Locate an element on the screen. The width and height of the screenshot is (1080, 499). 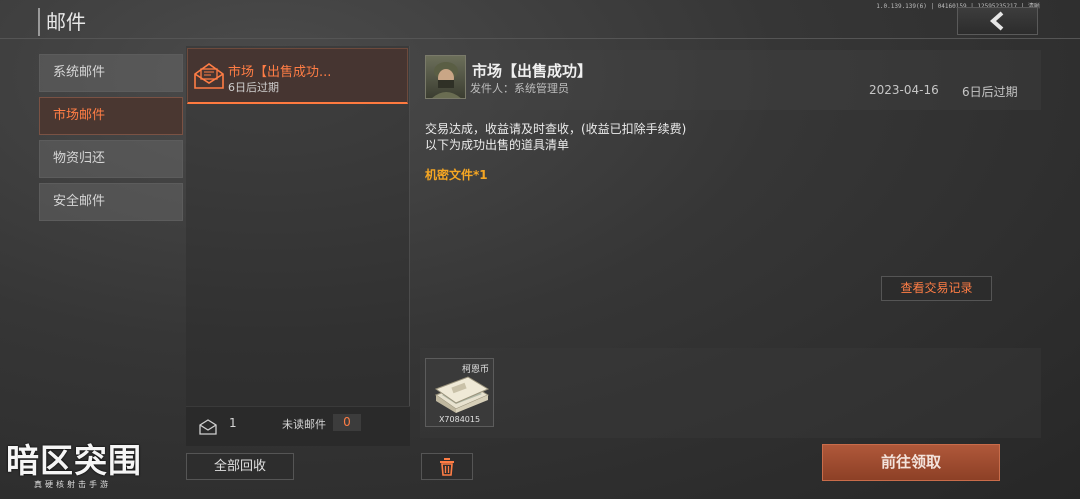
sidebar-item-supply-return: 物资归还 is located at coordinates (111, 159).